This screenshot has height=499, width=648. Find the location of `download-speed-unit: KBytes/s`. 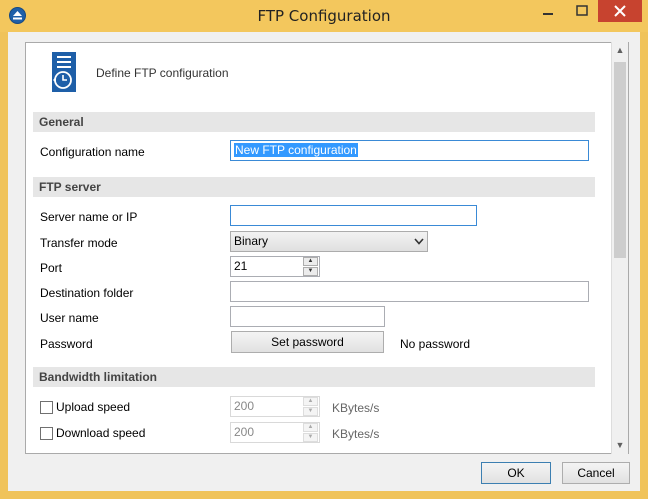

download-speed-unit: KBytes/s is located at coordinates (356, 434).